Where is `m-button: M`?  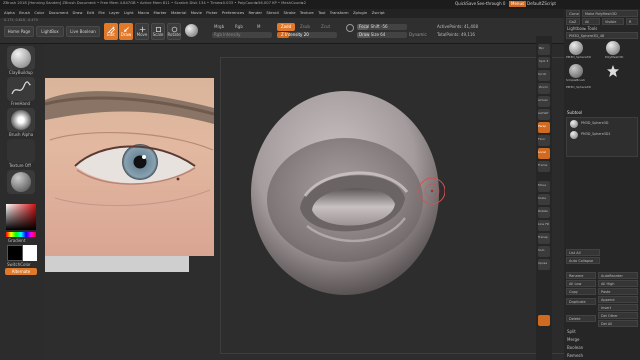
m-button: M is located at coordinates (258, 27).